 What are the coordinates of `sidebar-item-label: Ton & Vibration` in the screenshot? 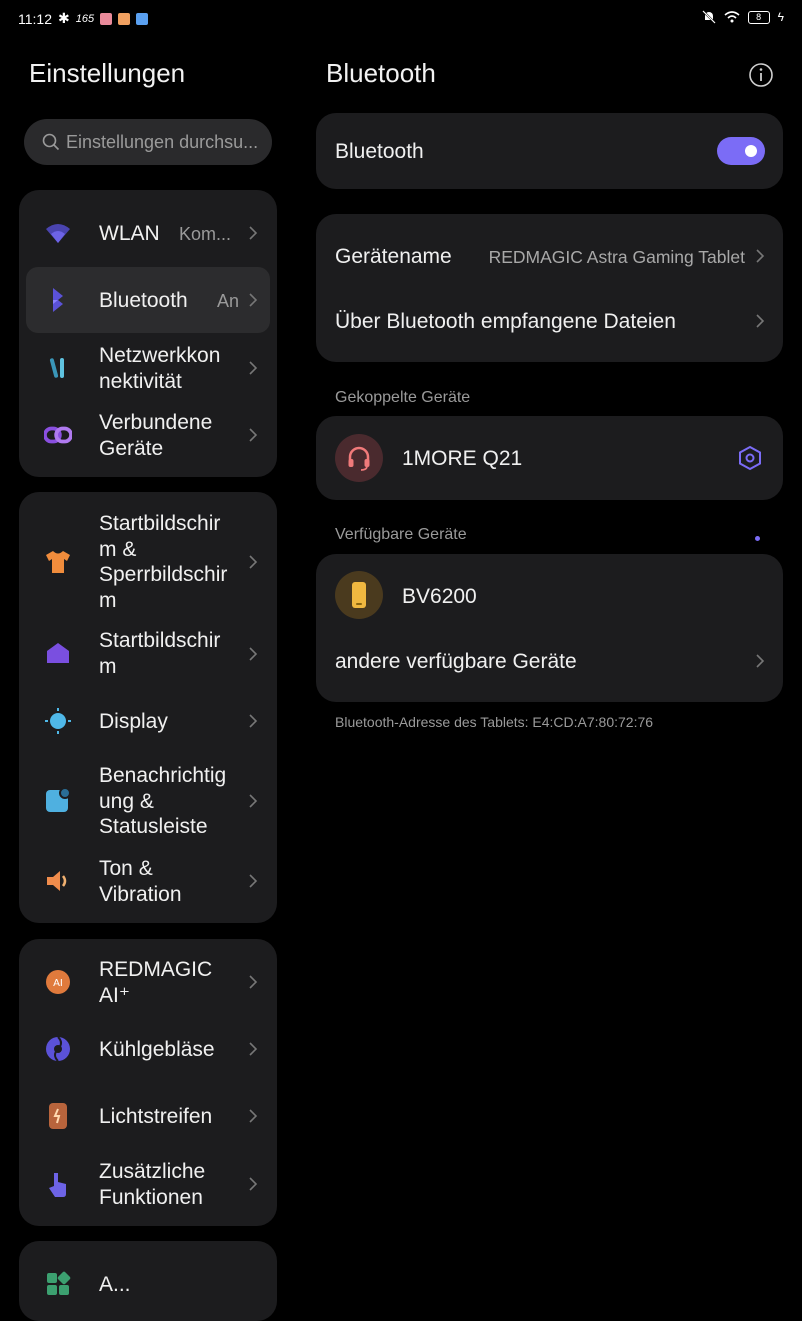 It's located at (140, 881).